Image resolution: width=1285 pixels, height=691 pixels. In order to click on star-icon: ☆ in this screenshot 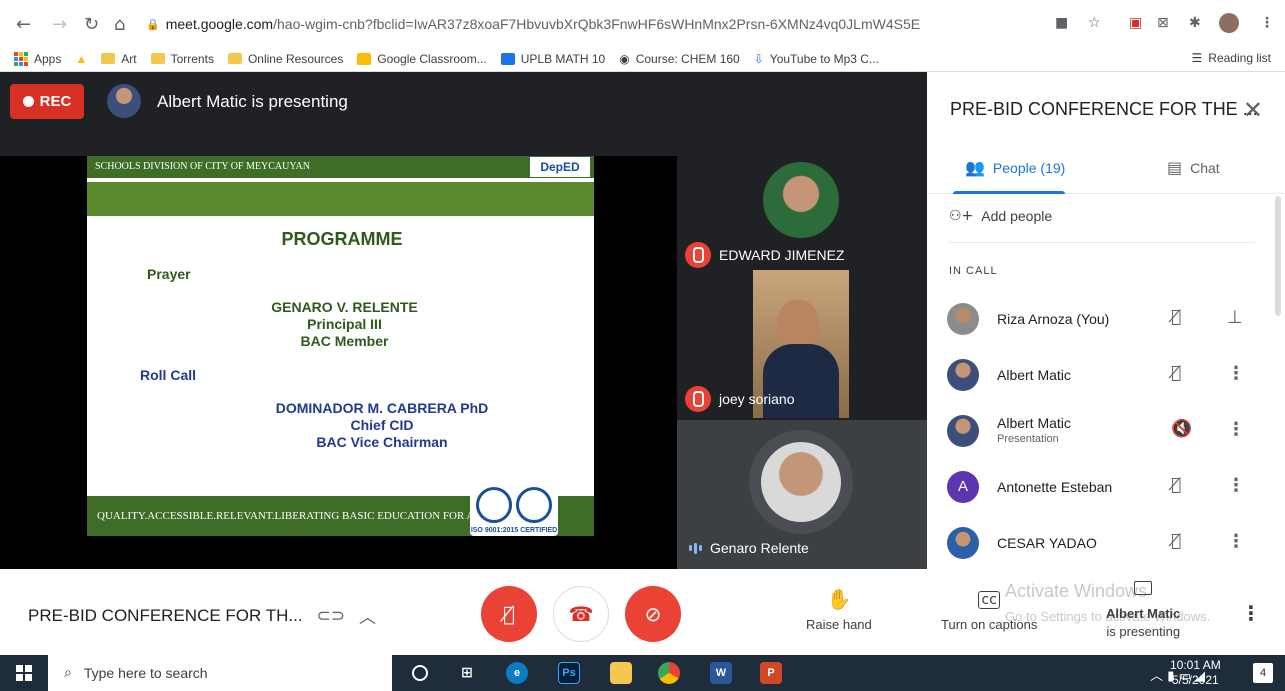, I will do `click(1094, 23)`.